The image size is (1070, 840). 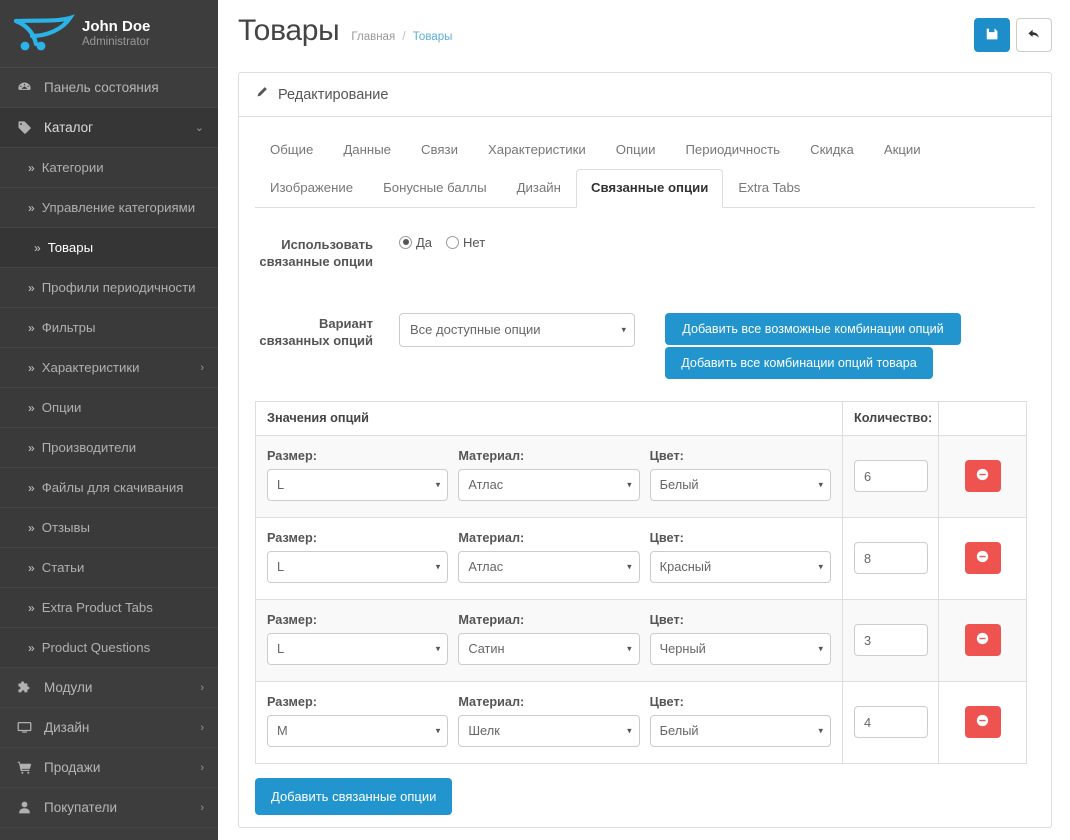 I want to click on save-button, so click(x=992, y=35).